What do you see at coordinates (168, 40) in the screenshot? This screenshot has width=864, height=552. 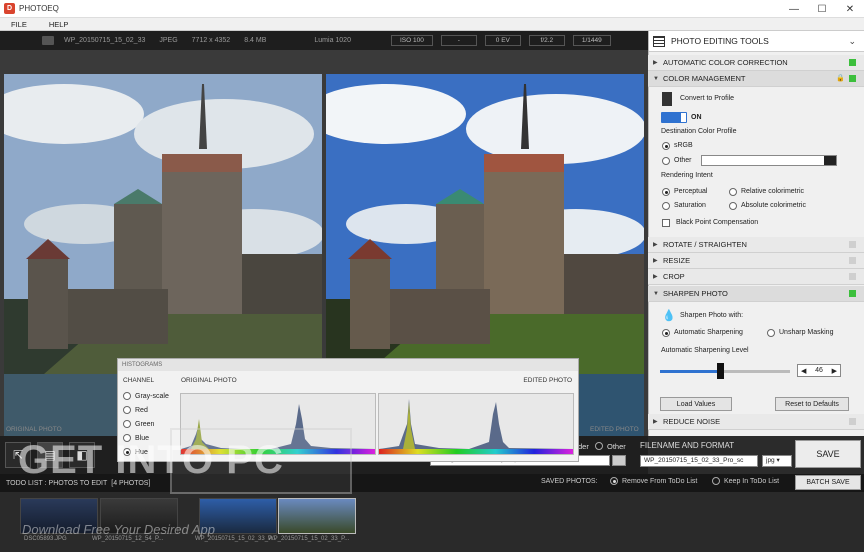 I see `info-format: JPEG` at bounding box center [168, 40].